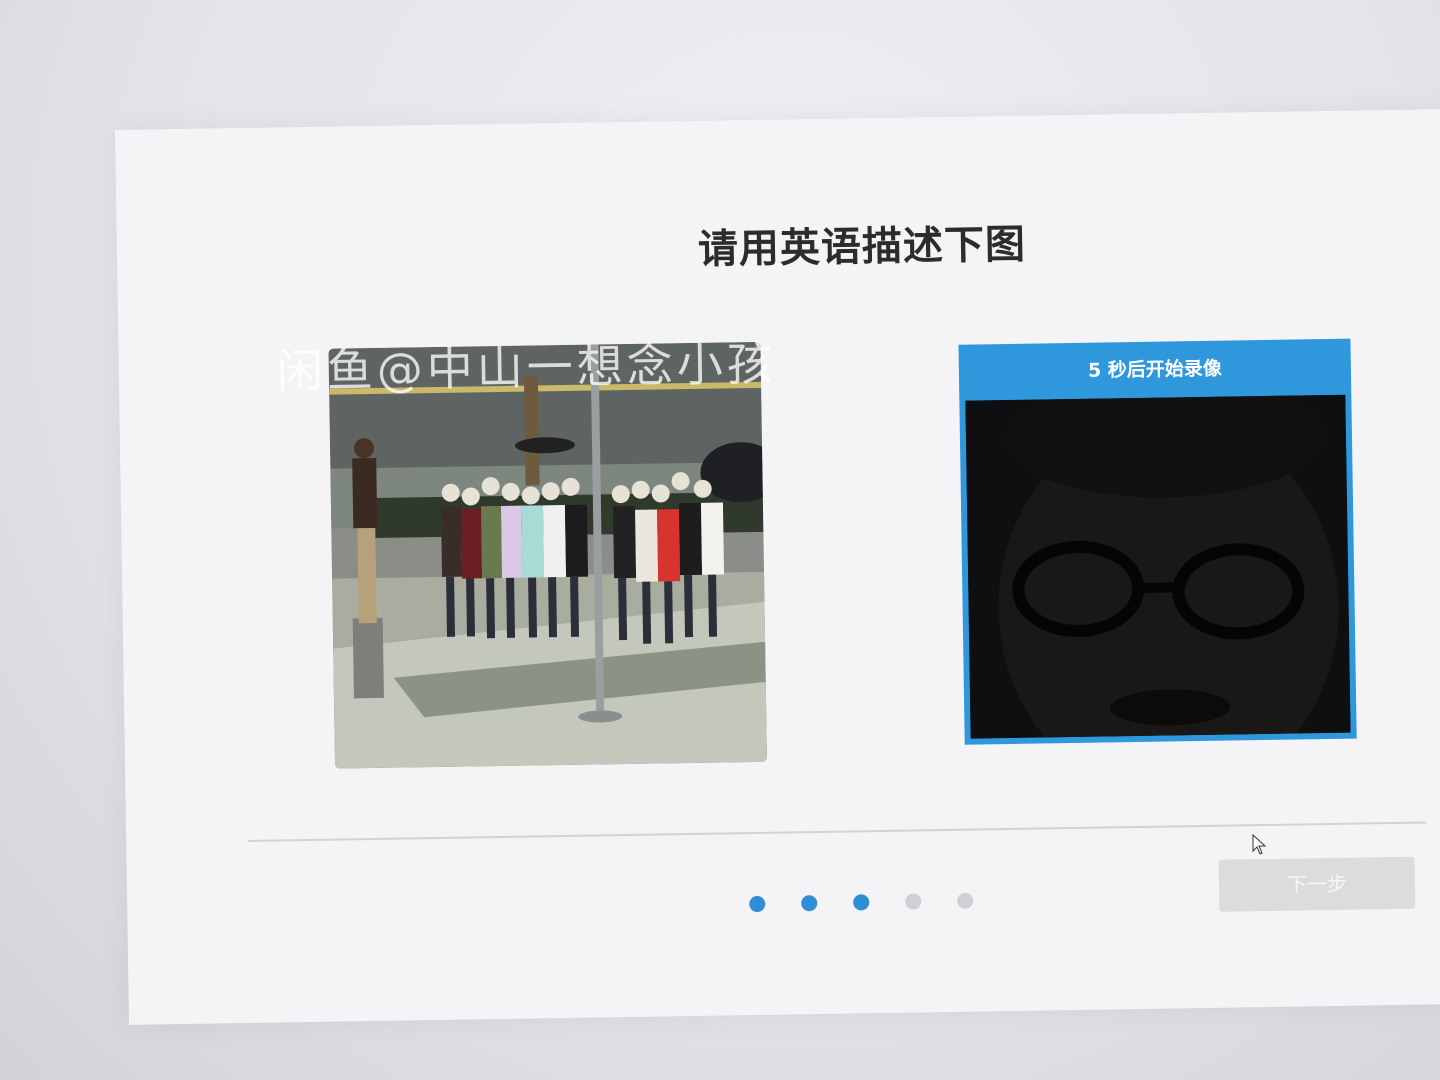 This screenshot has height=1080, width=1440. I want to click on page-title: 请用英语描述下图, so click(862, 247).